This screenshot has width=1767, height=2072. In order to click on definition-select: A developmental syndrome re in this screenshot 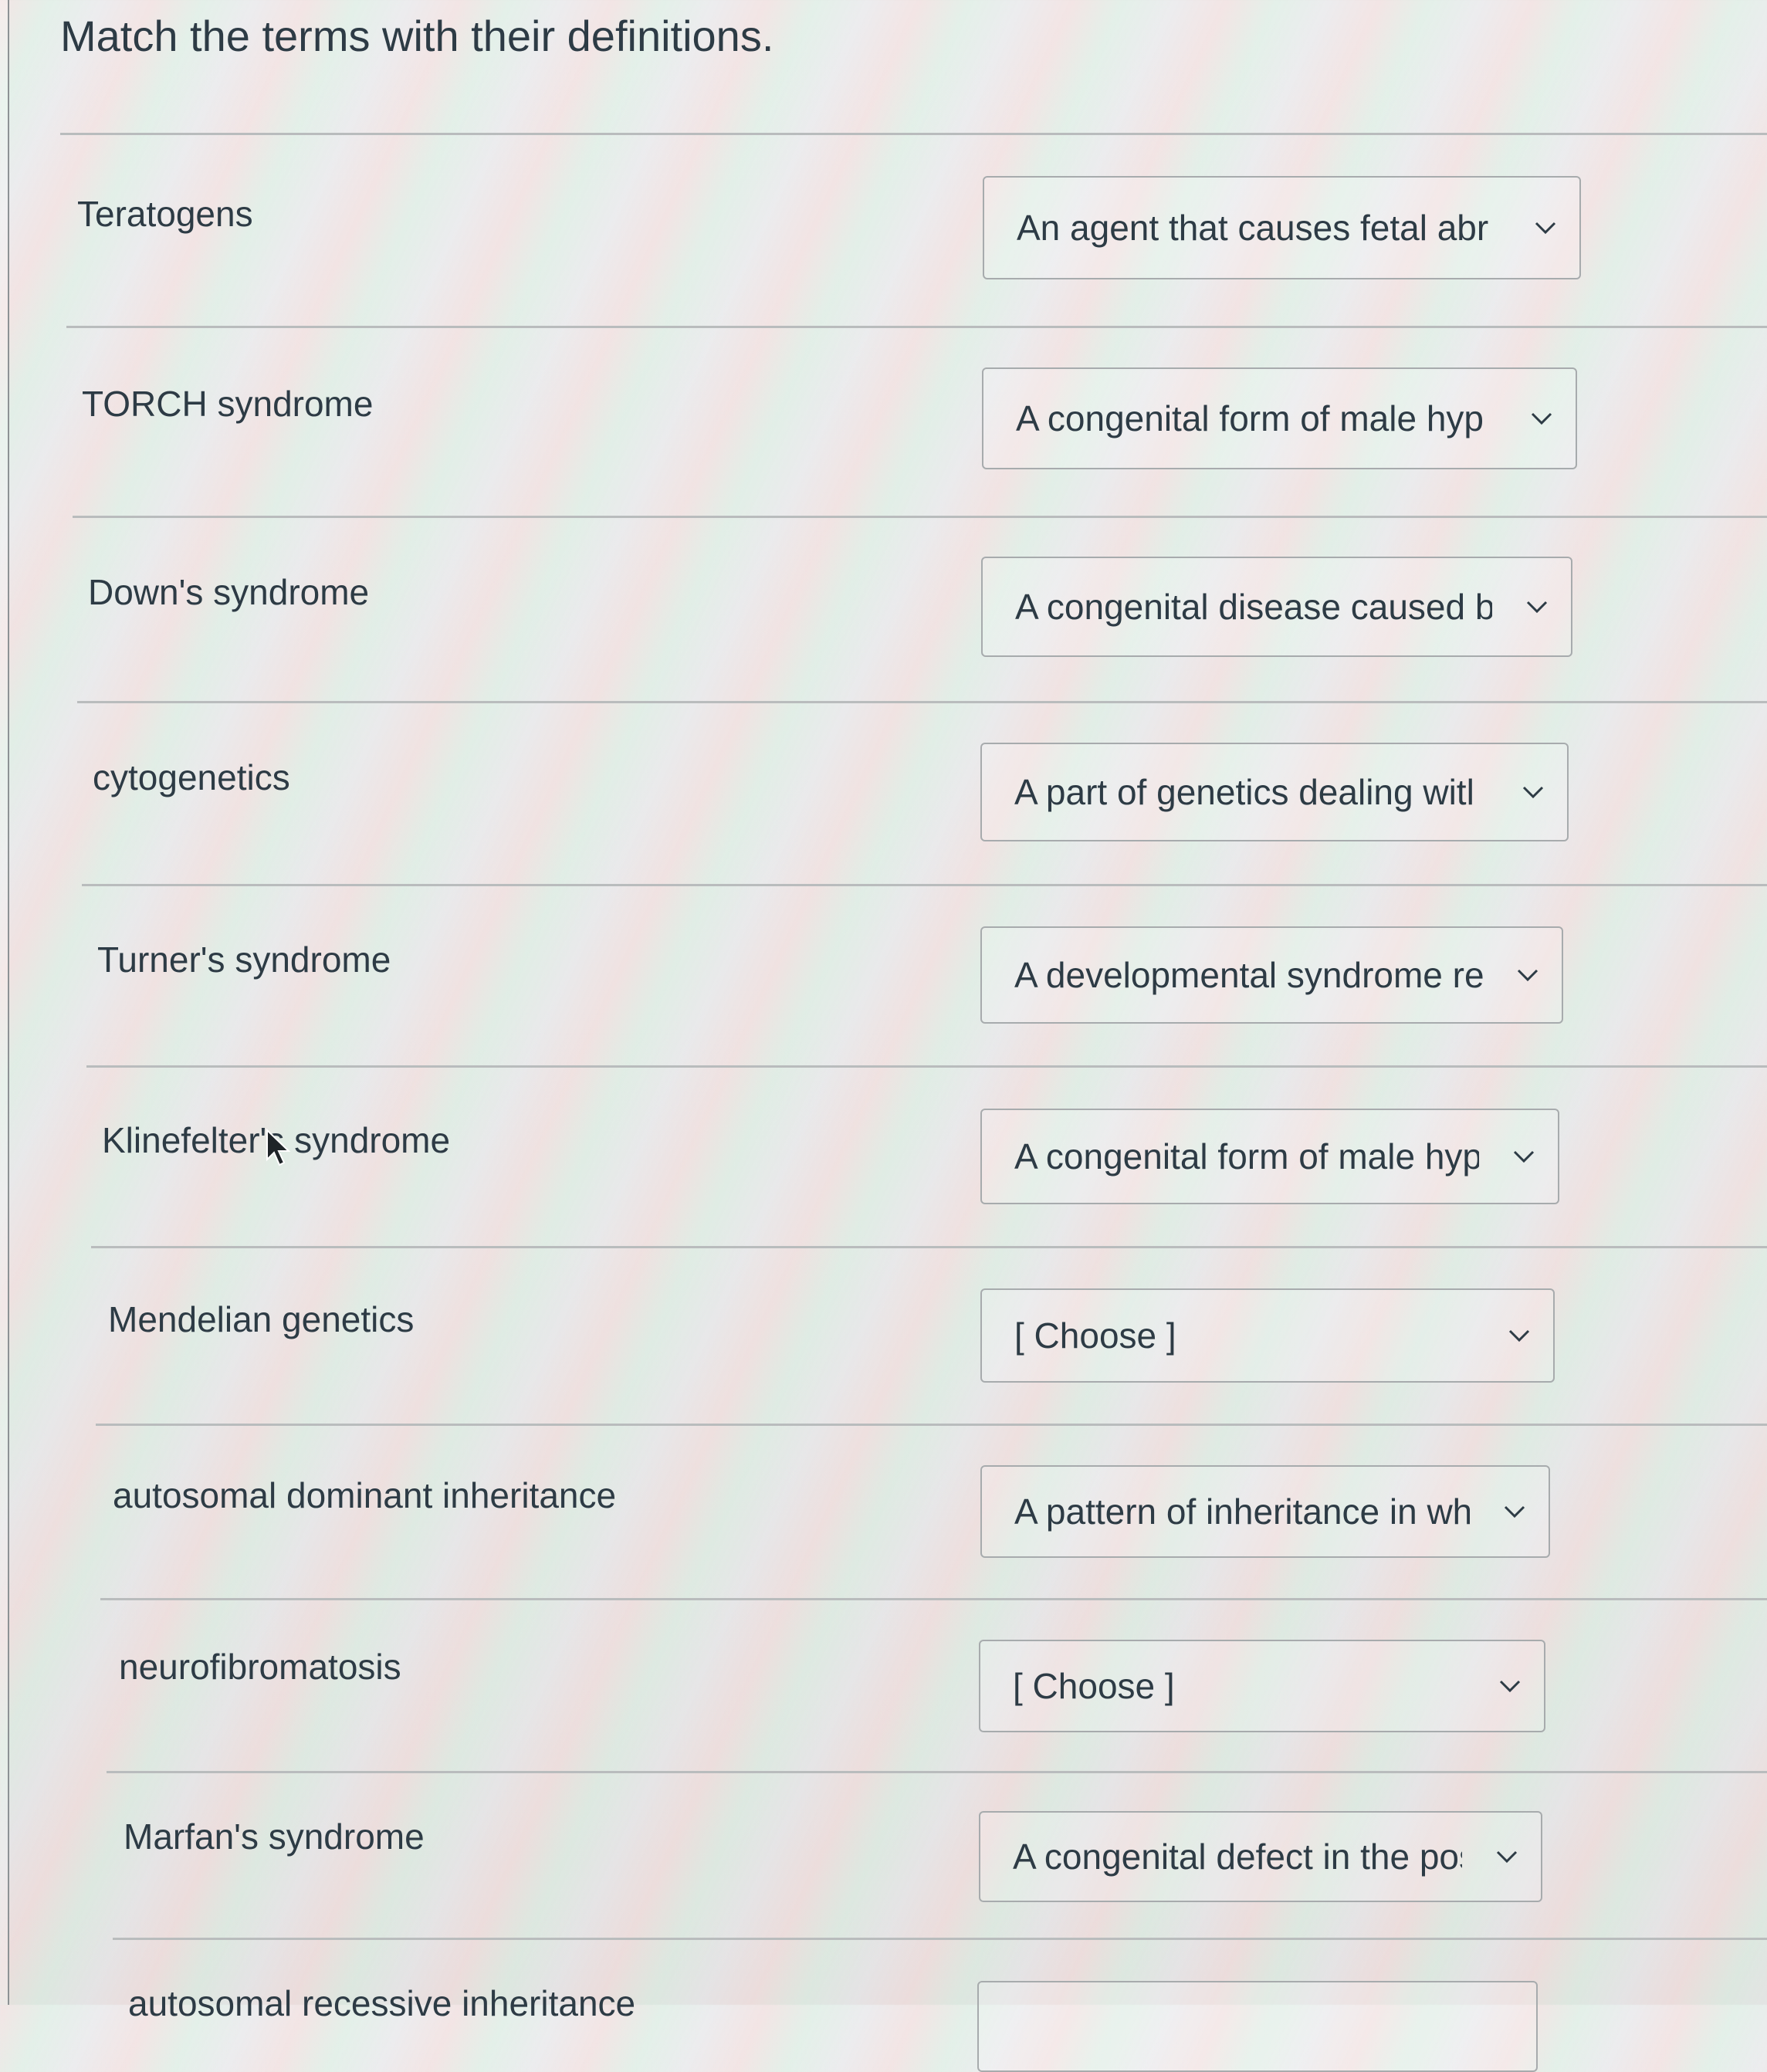, I will do `click(1271, 975)`.